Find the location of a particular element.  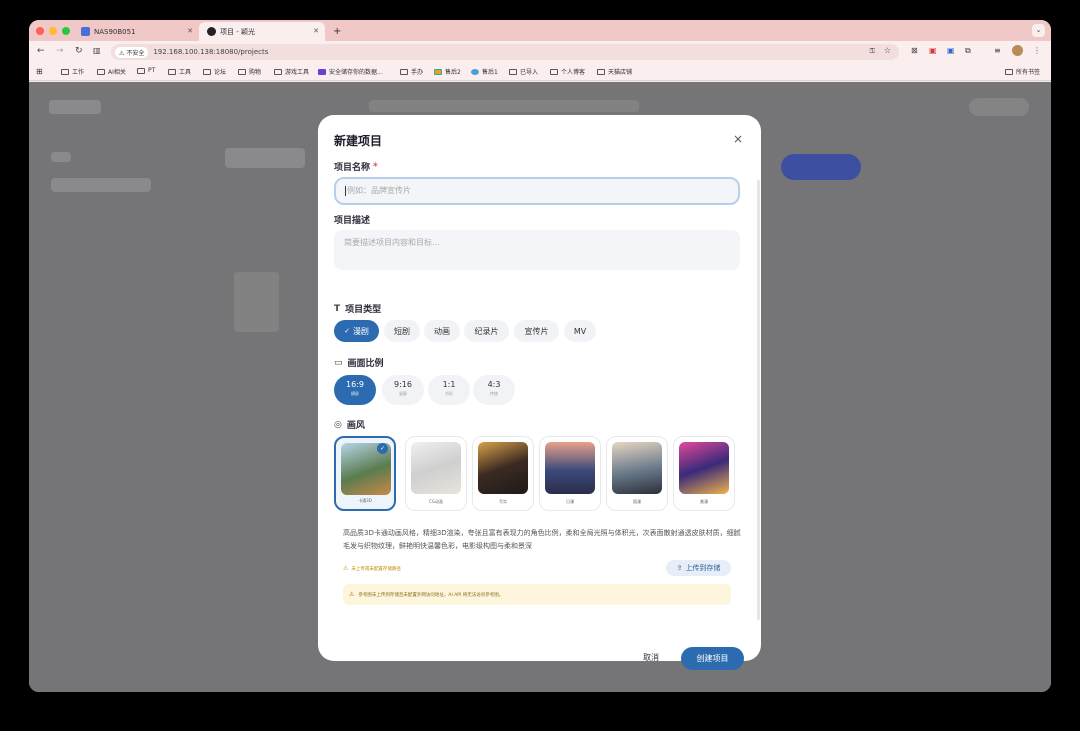

desc-label: 项目描述 is located at coordinates (352, 221).